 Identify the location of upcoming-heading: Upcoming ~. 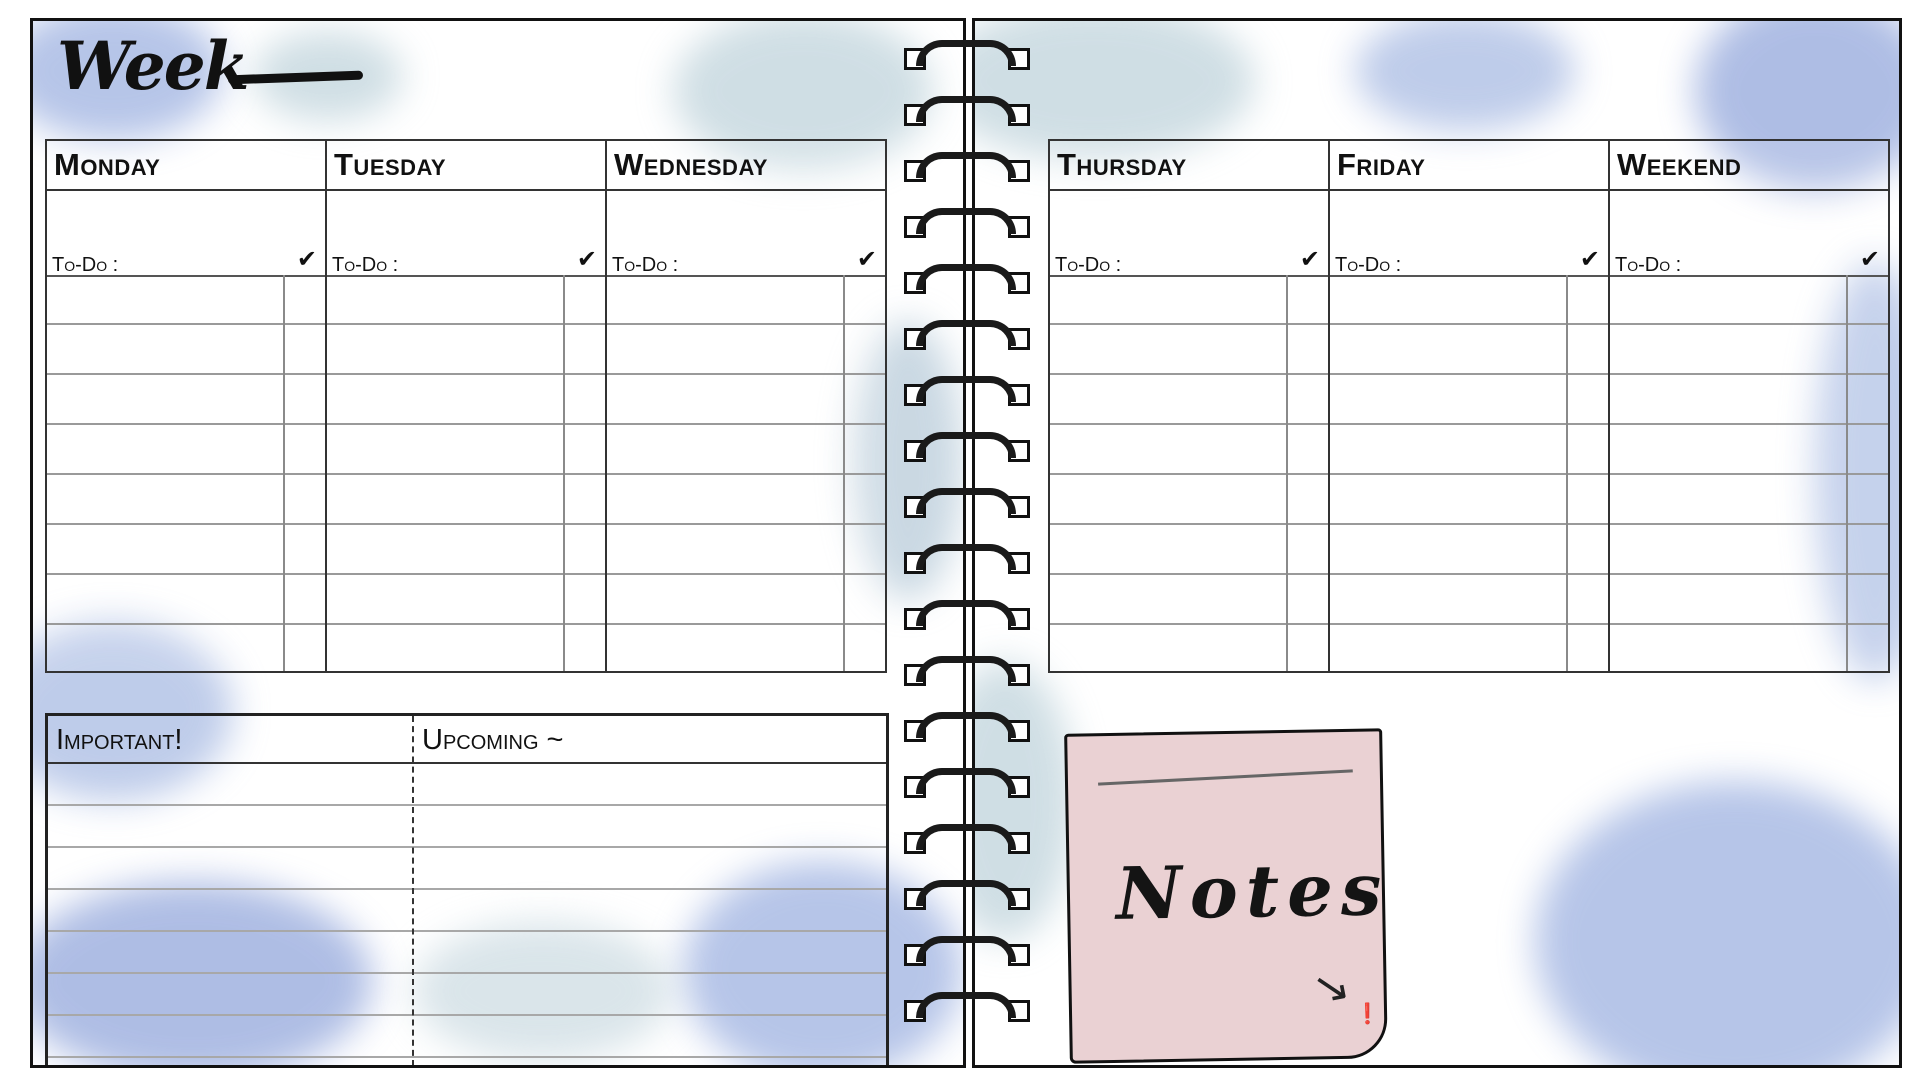
(650, 740).